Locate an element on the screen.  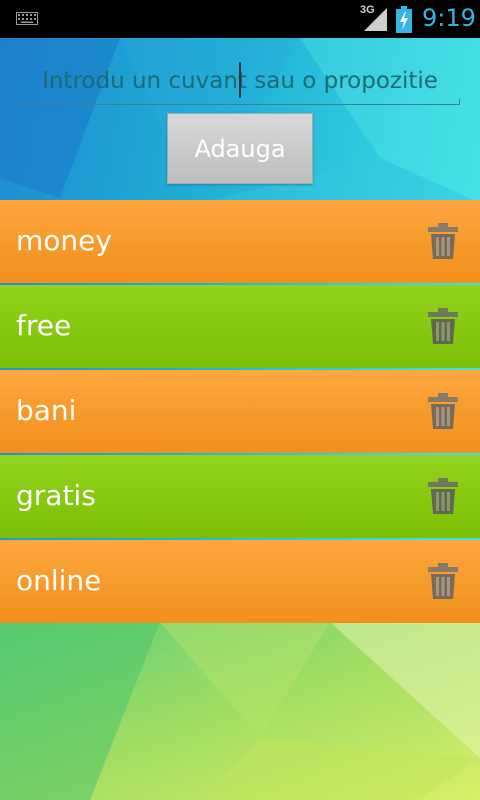
signal-icon is located at coordinates (375, 19).